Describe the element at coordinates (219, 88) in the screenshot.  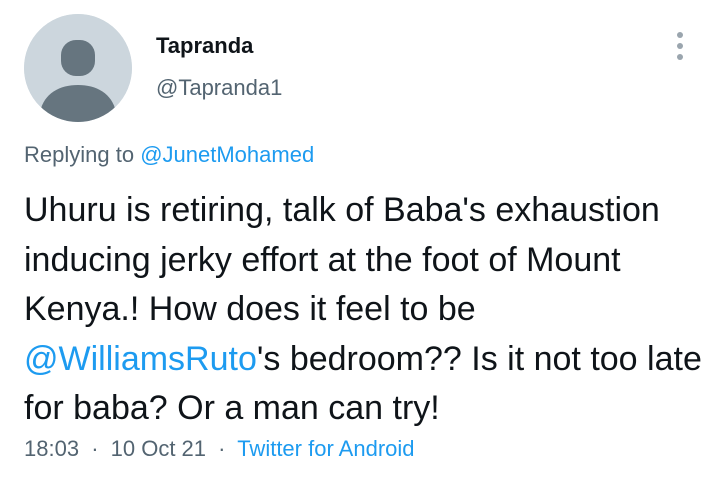
I see `author-handle: @Tapranda1` at that location.